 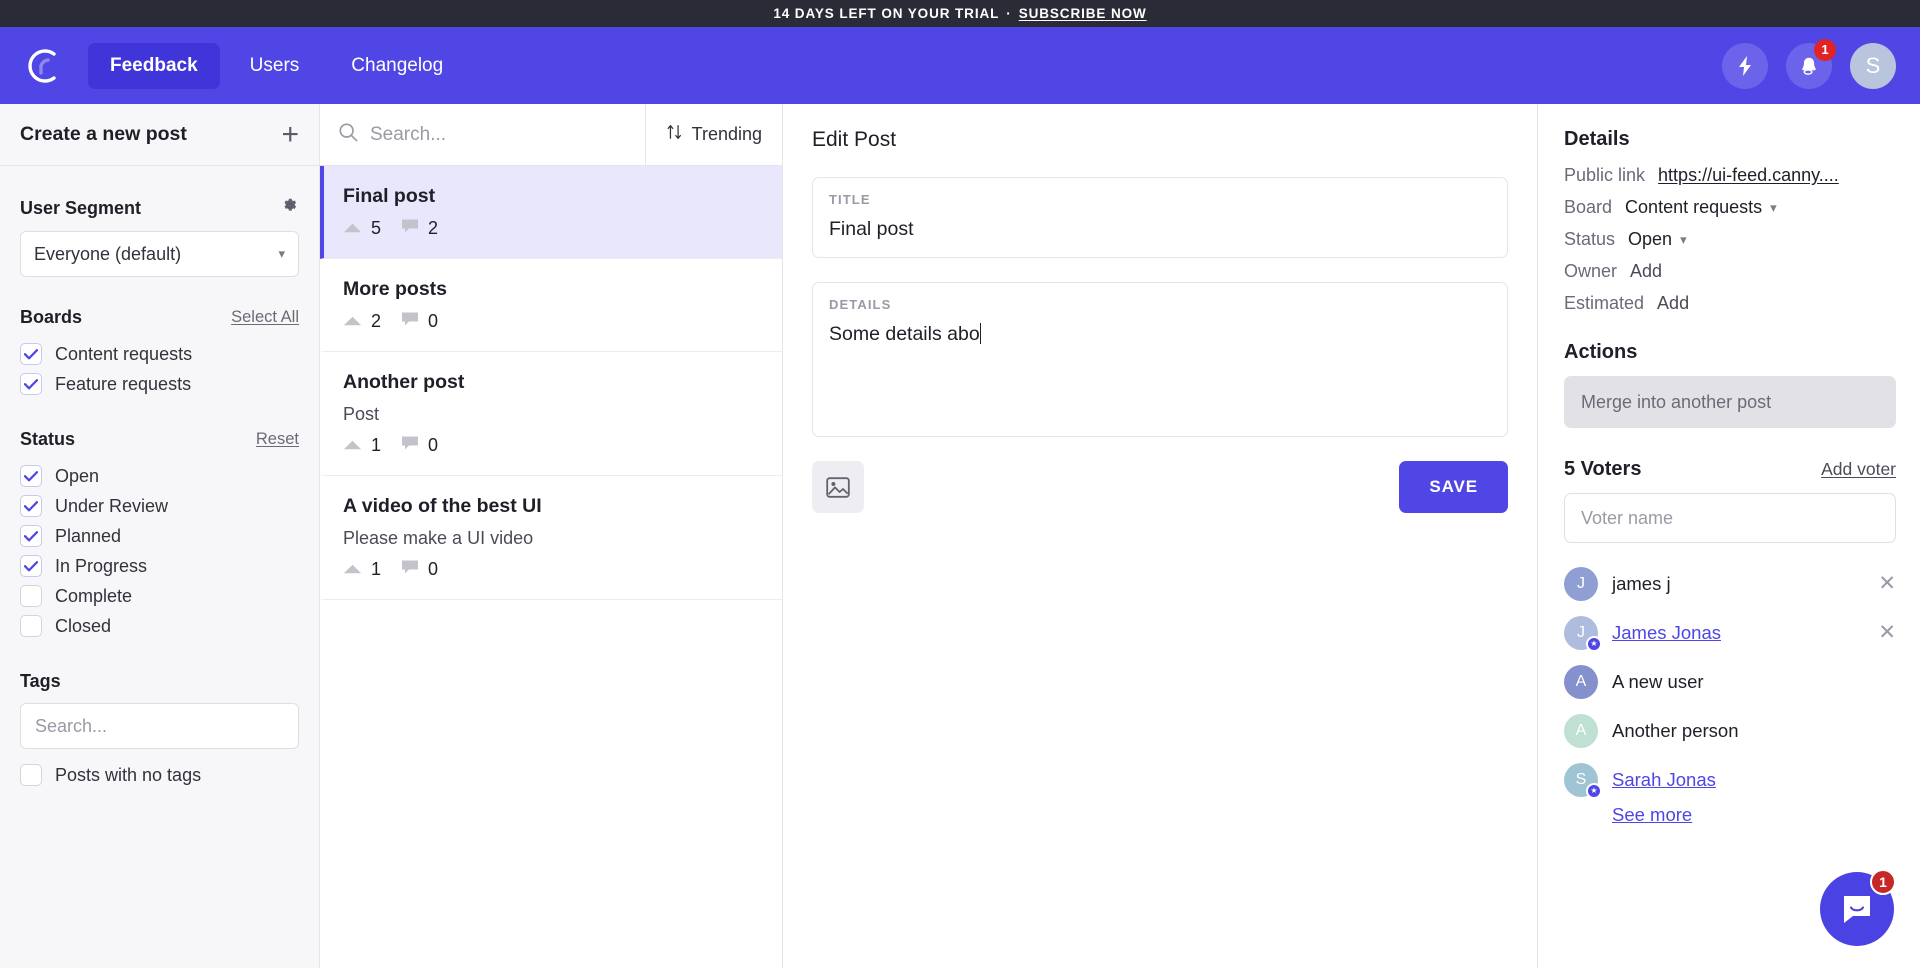 I want to click on create-new-post-button: Create a new post +, so click(x=159, y=135).